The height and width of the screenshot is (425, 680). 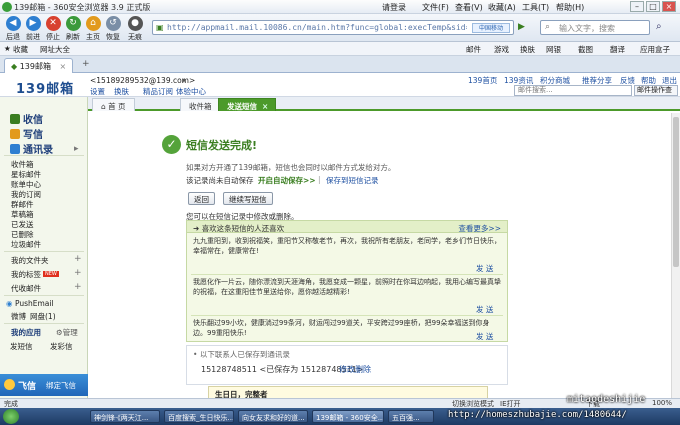 I want to click on enable-auto-save-link: 开启自动保存>>, so click(x=287, y=180).